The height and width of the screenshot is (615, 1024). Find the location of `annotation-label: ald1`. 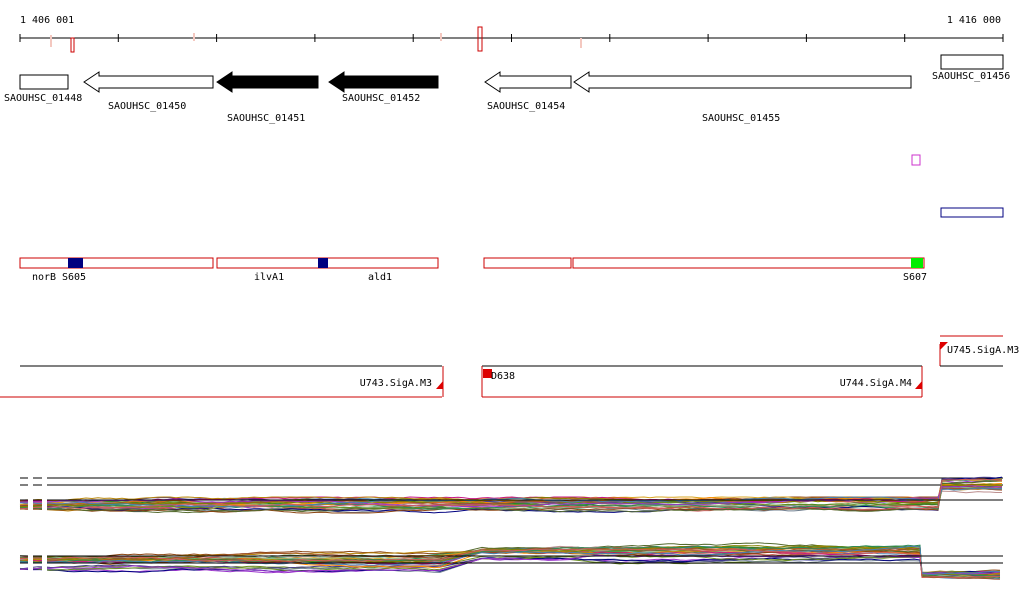

annotation-label: ald1 is located at coordinates (380, 277).